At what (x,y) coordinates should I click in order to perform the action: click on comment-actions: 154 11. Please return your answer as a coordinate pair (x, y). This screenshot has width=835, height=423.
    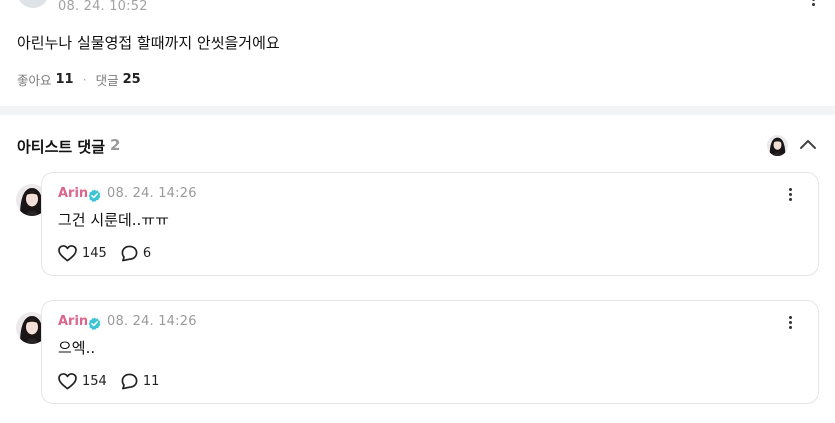
    Looking at the image, I should click on (115, 381).